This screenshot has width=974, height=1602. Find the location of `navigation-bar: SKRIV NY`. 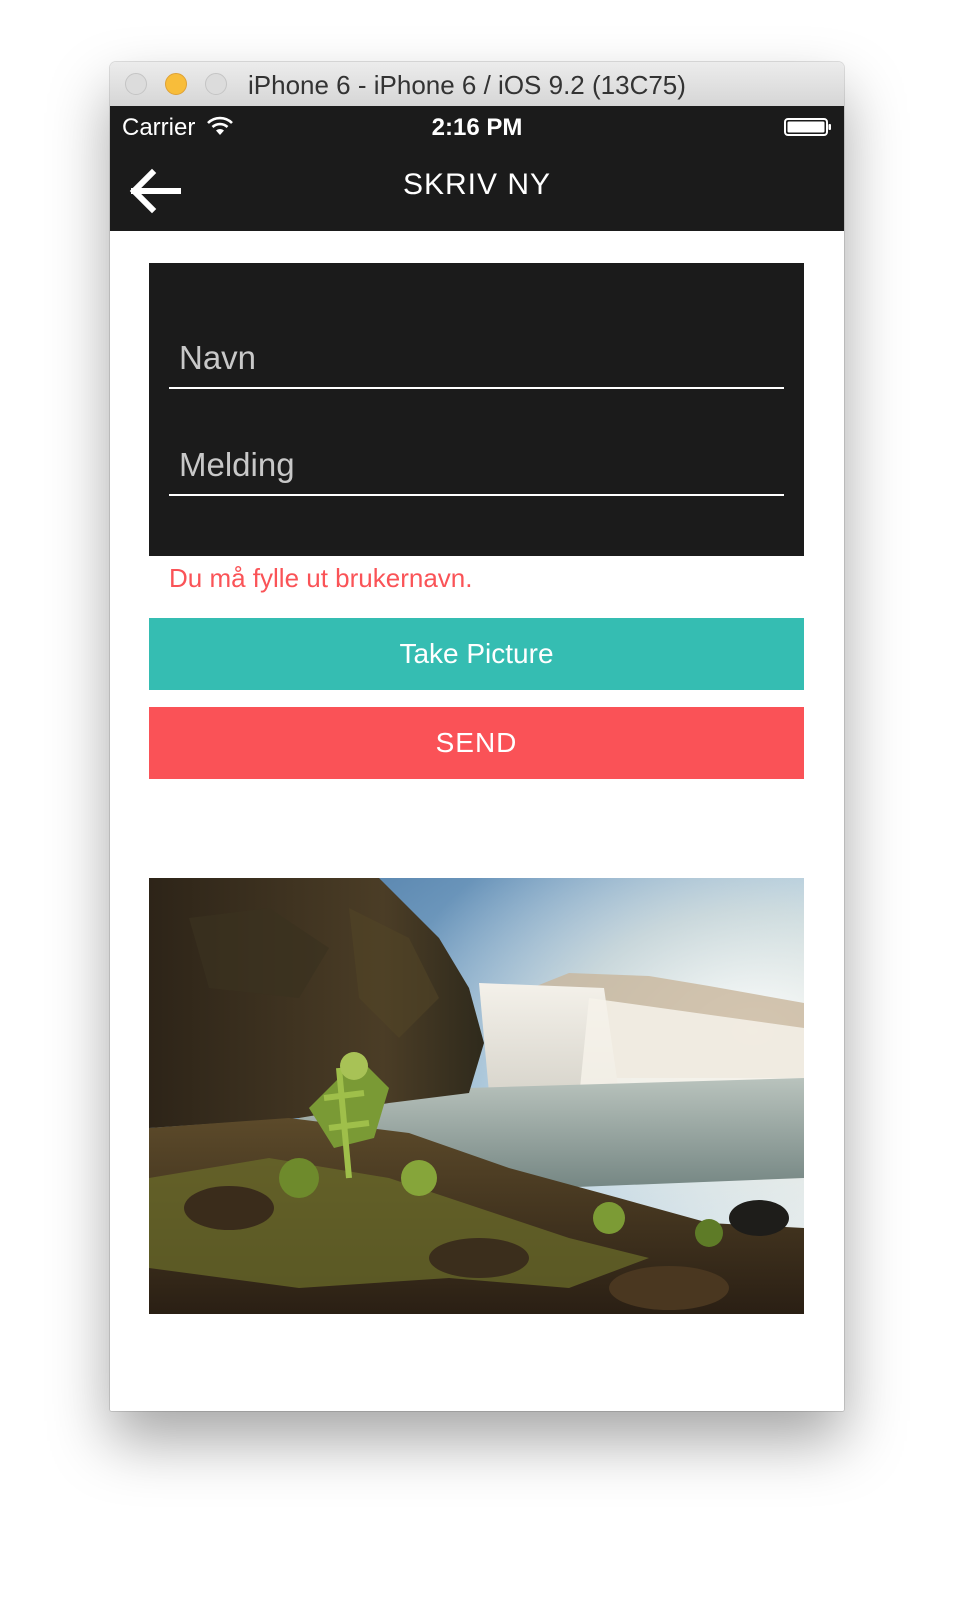

navigation-bar: SKRIV NY is located at coordinates (477, 190).